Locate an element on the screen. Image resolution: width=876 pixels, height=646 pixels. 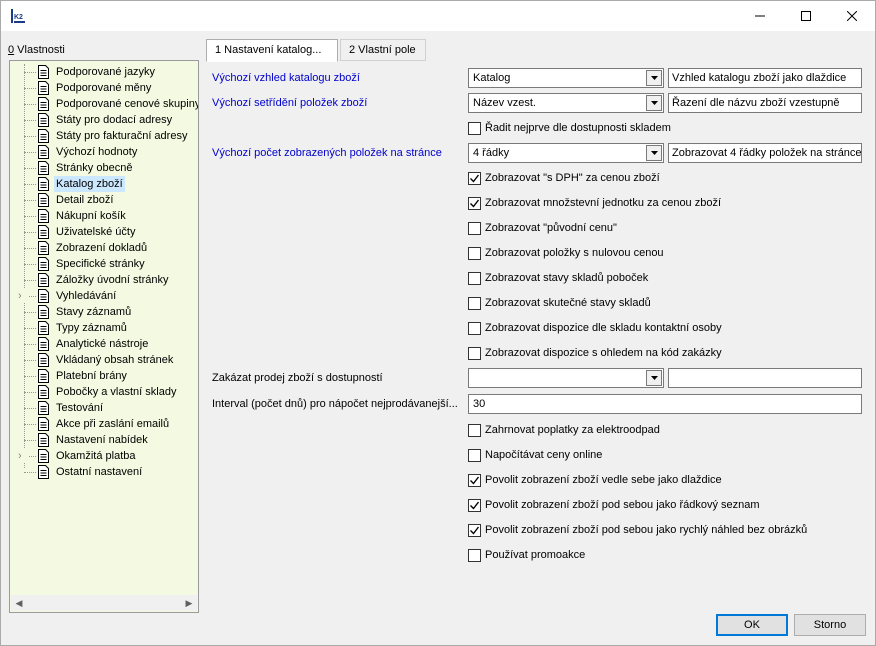
catalog-view-select: Katalog is located at coordinates (566, 78).